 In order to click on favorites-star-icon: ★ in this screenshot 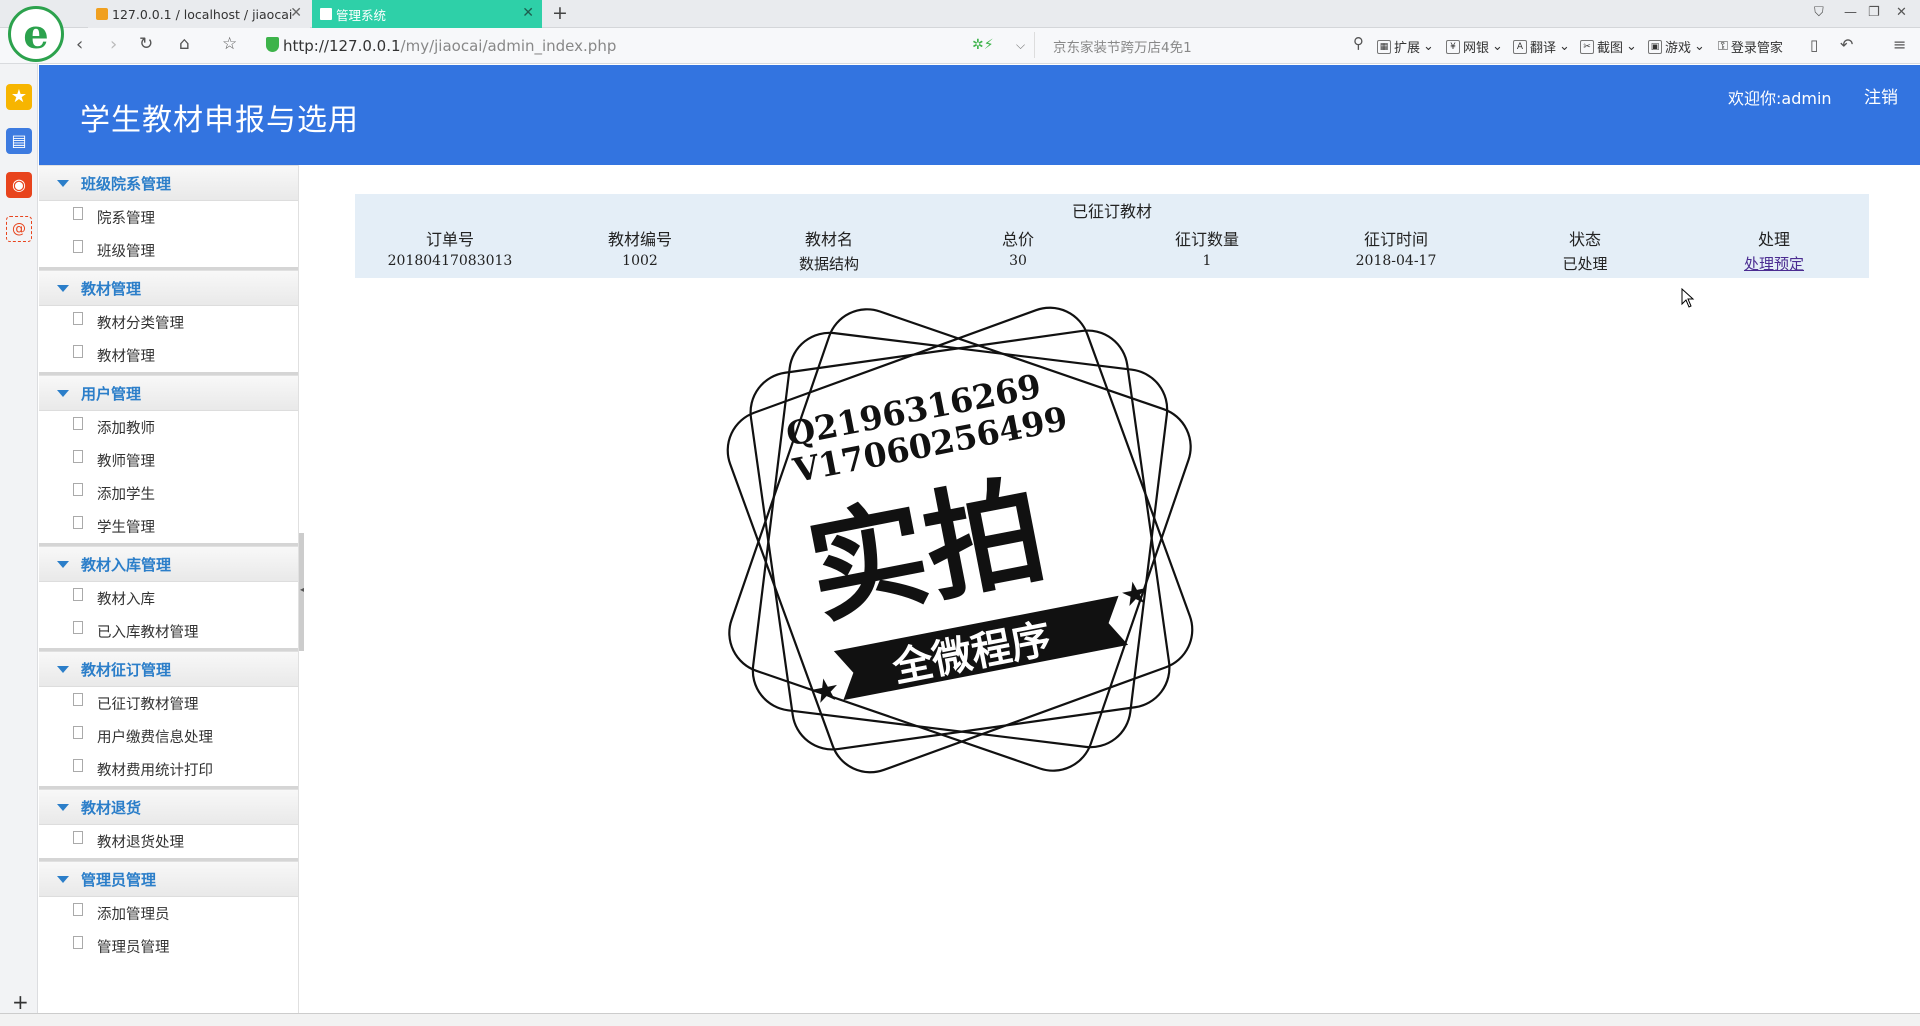, I will do `click(19, 97)`.